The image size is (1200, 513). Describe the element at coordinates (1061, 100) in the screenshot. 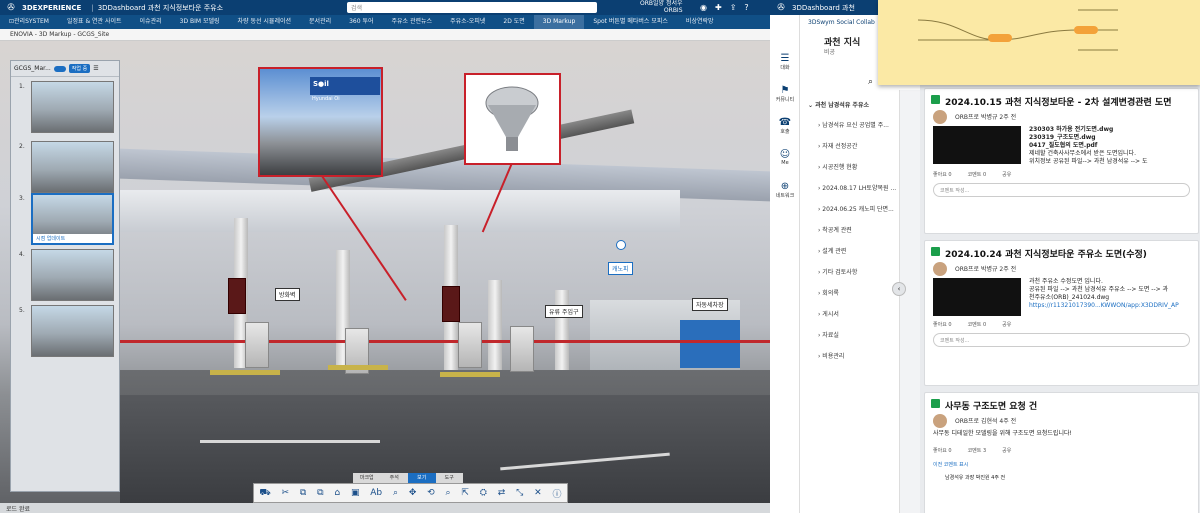

I see `post-title: 2024.10.15 과천 지식정보타운 - 2차 설계변경관련 도면` at that location.